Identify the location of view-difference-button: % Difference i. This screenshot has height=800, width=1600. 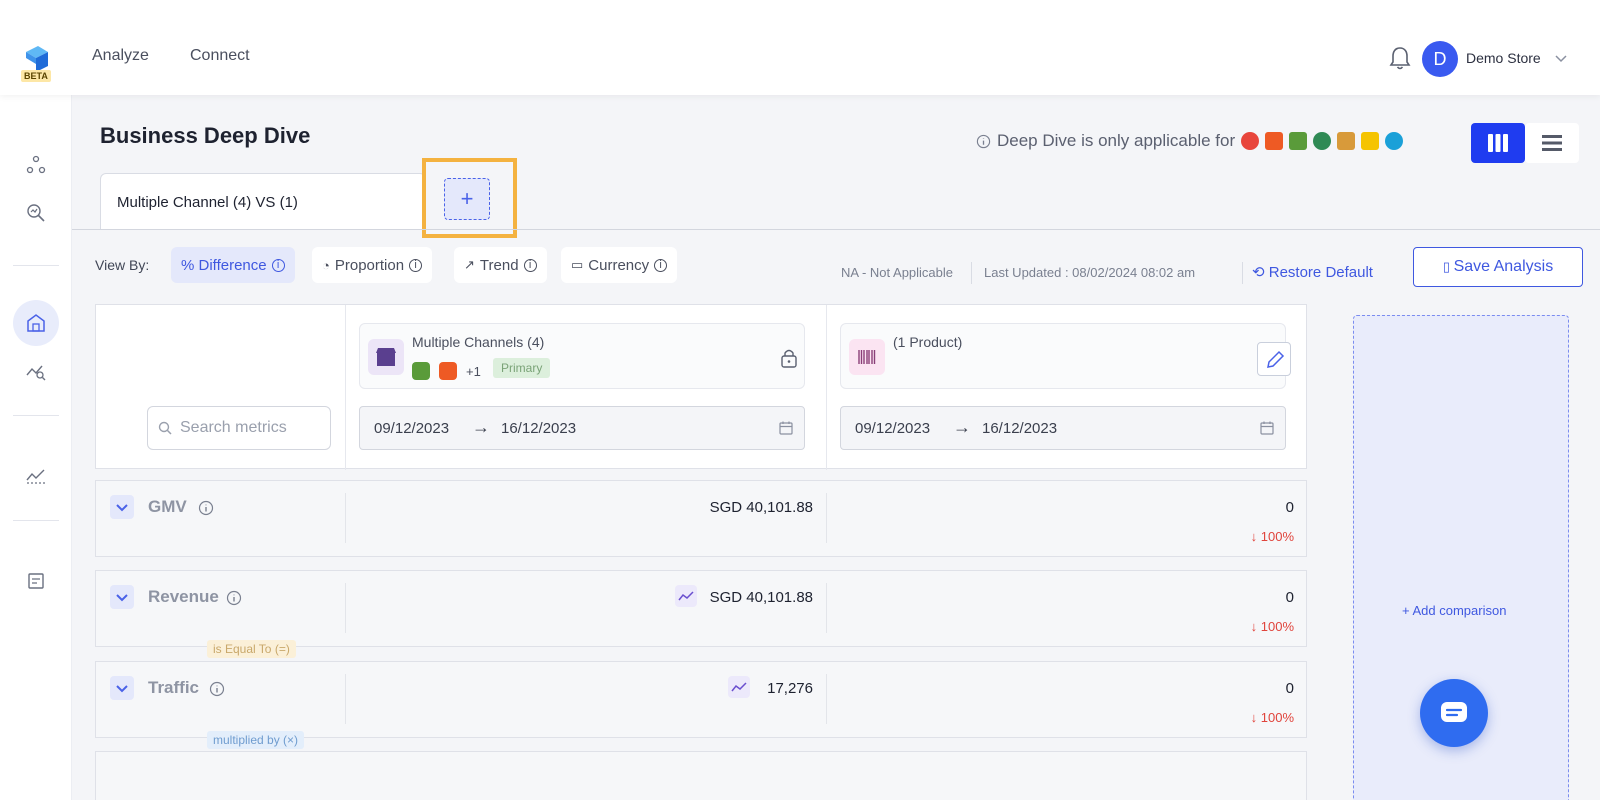
(233, 265).